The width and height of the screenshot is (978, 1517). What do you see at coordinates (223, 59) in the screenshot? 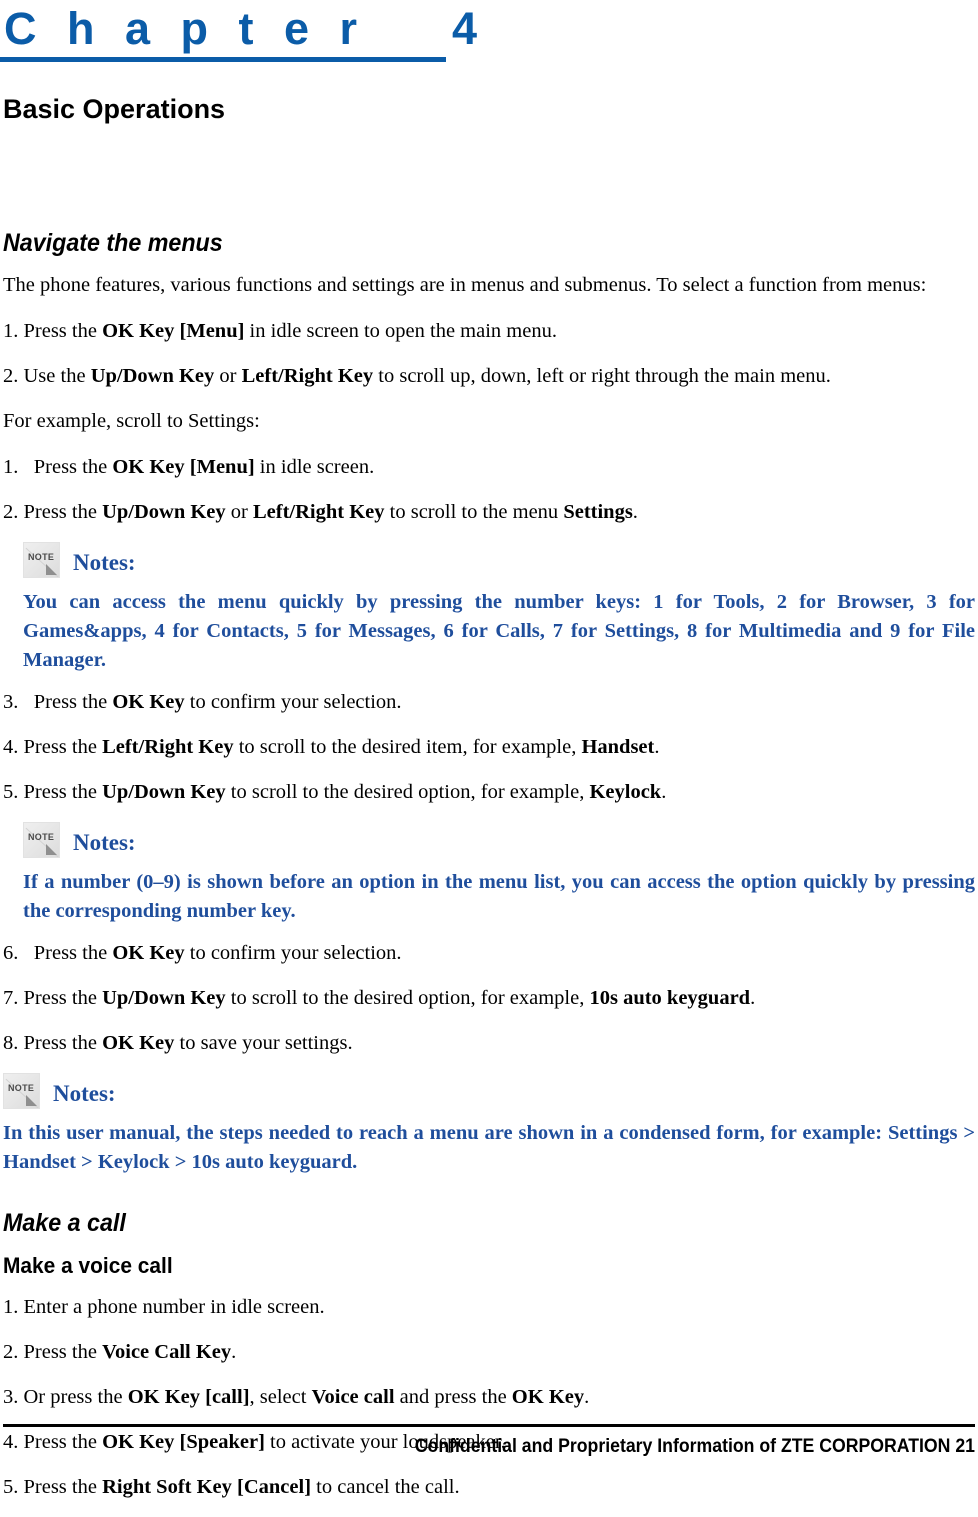
I see `chapter-underline-rule` at bounding box center [223, 59].